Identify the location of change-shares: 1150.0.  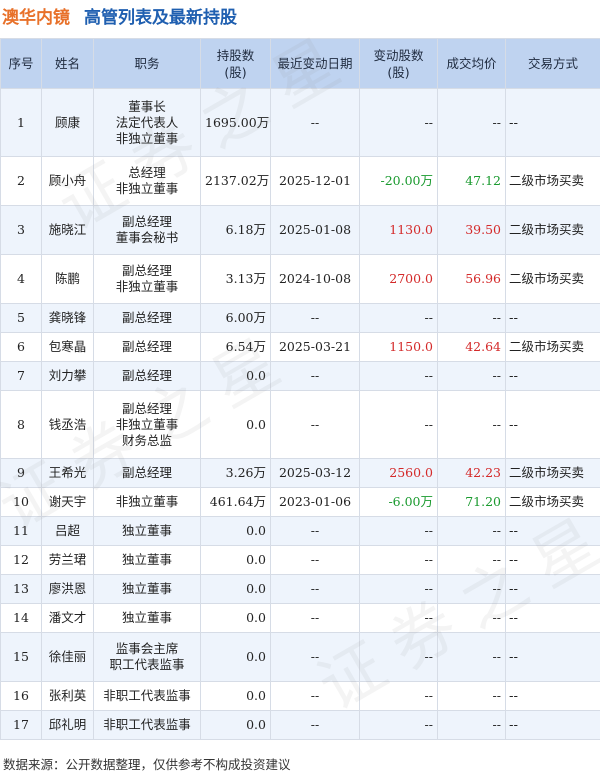
(398, 347).